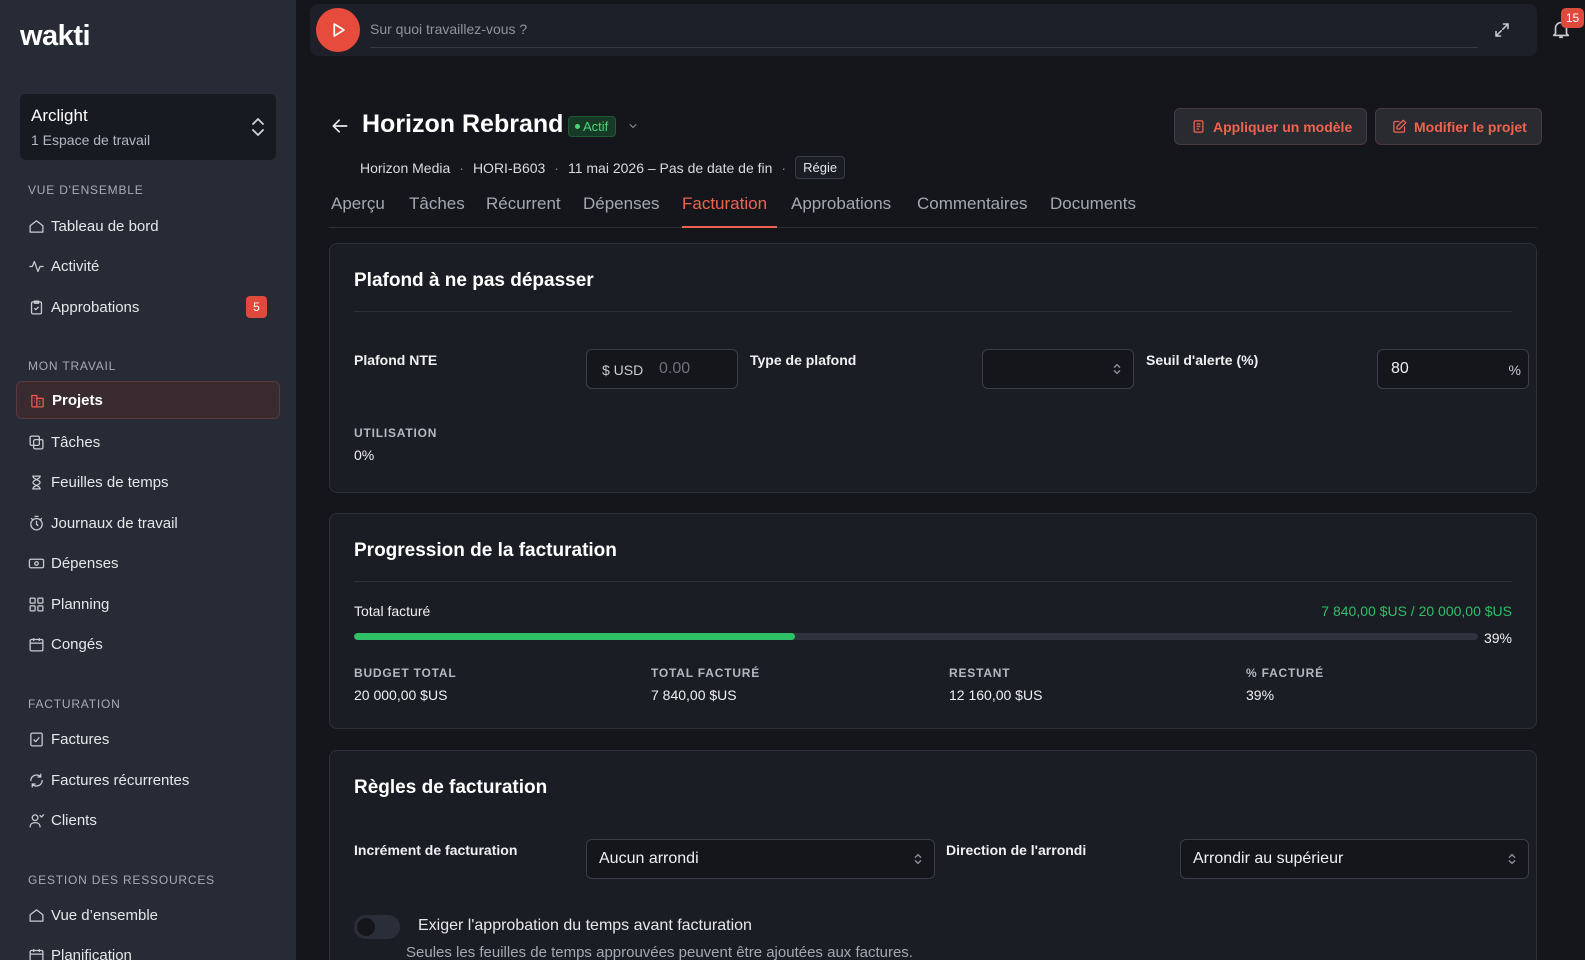  What do you see at coordinates (1058, 369) in the screenshot?
I see `cap-type-select` at bounding box center [1058, 369].